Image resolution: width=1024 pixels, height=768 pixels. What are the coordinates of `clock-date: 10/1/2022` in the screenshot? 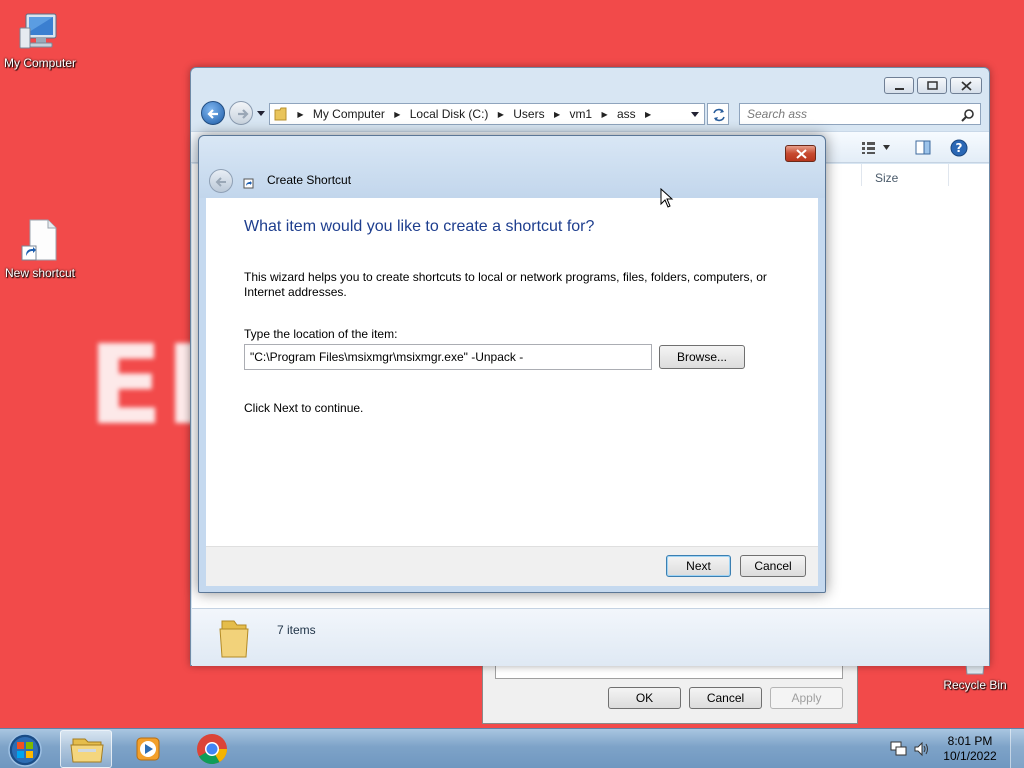 It's located at (970, 756).